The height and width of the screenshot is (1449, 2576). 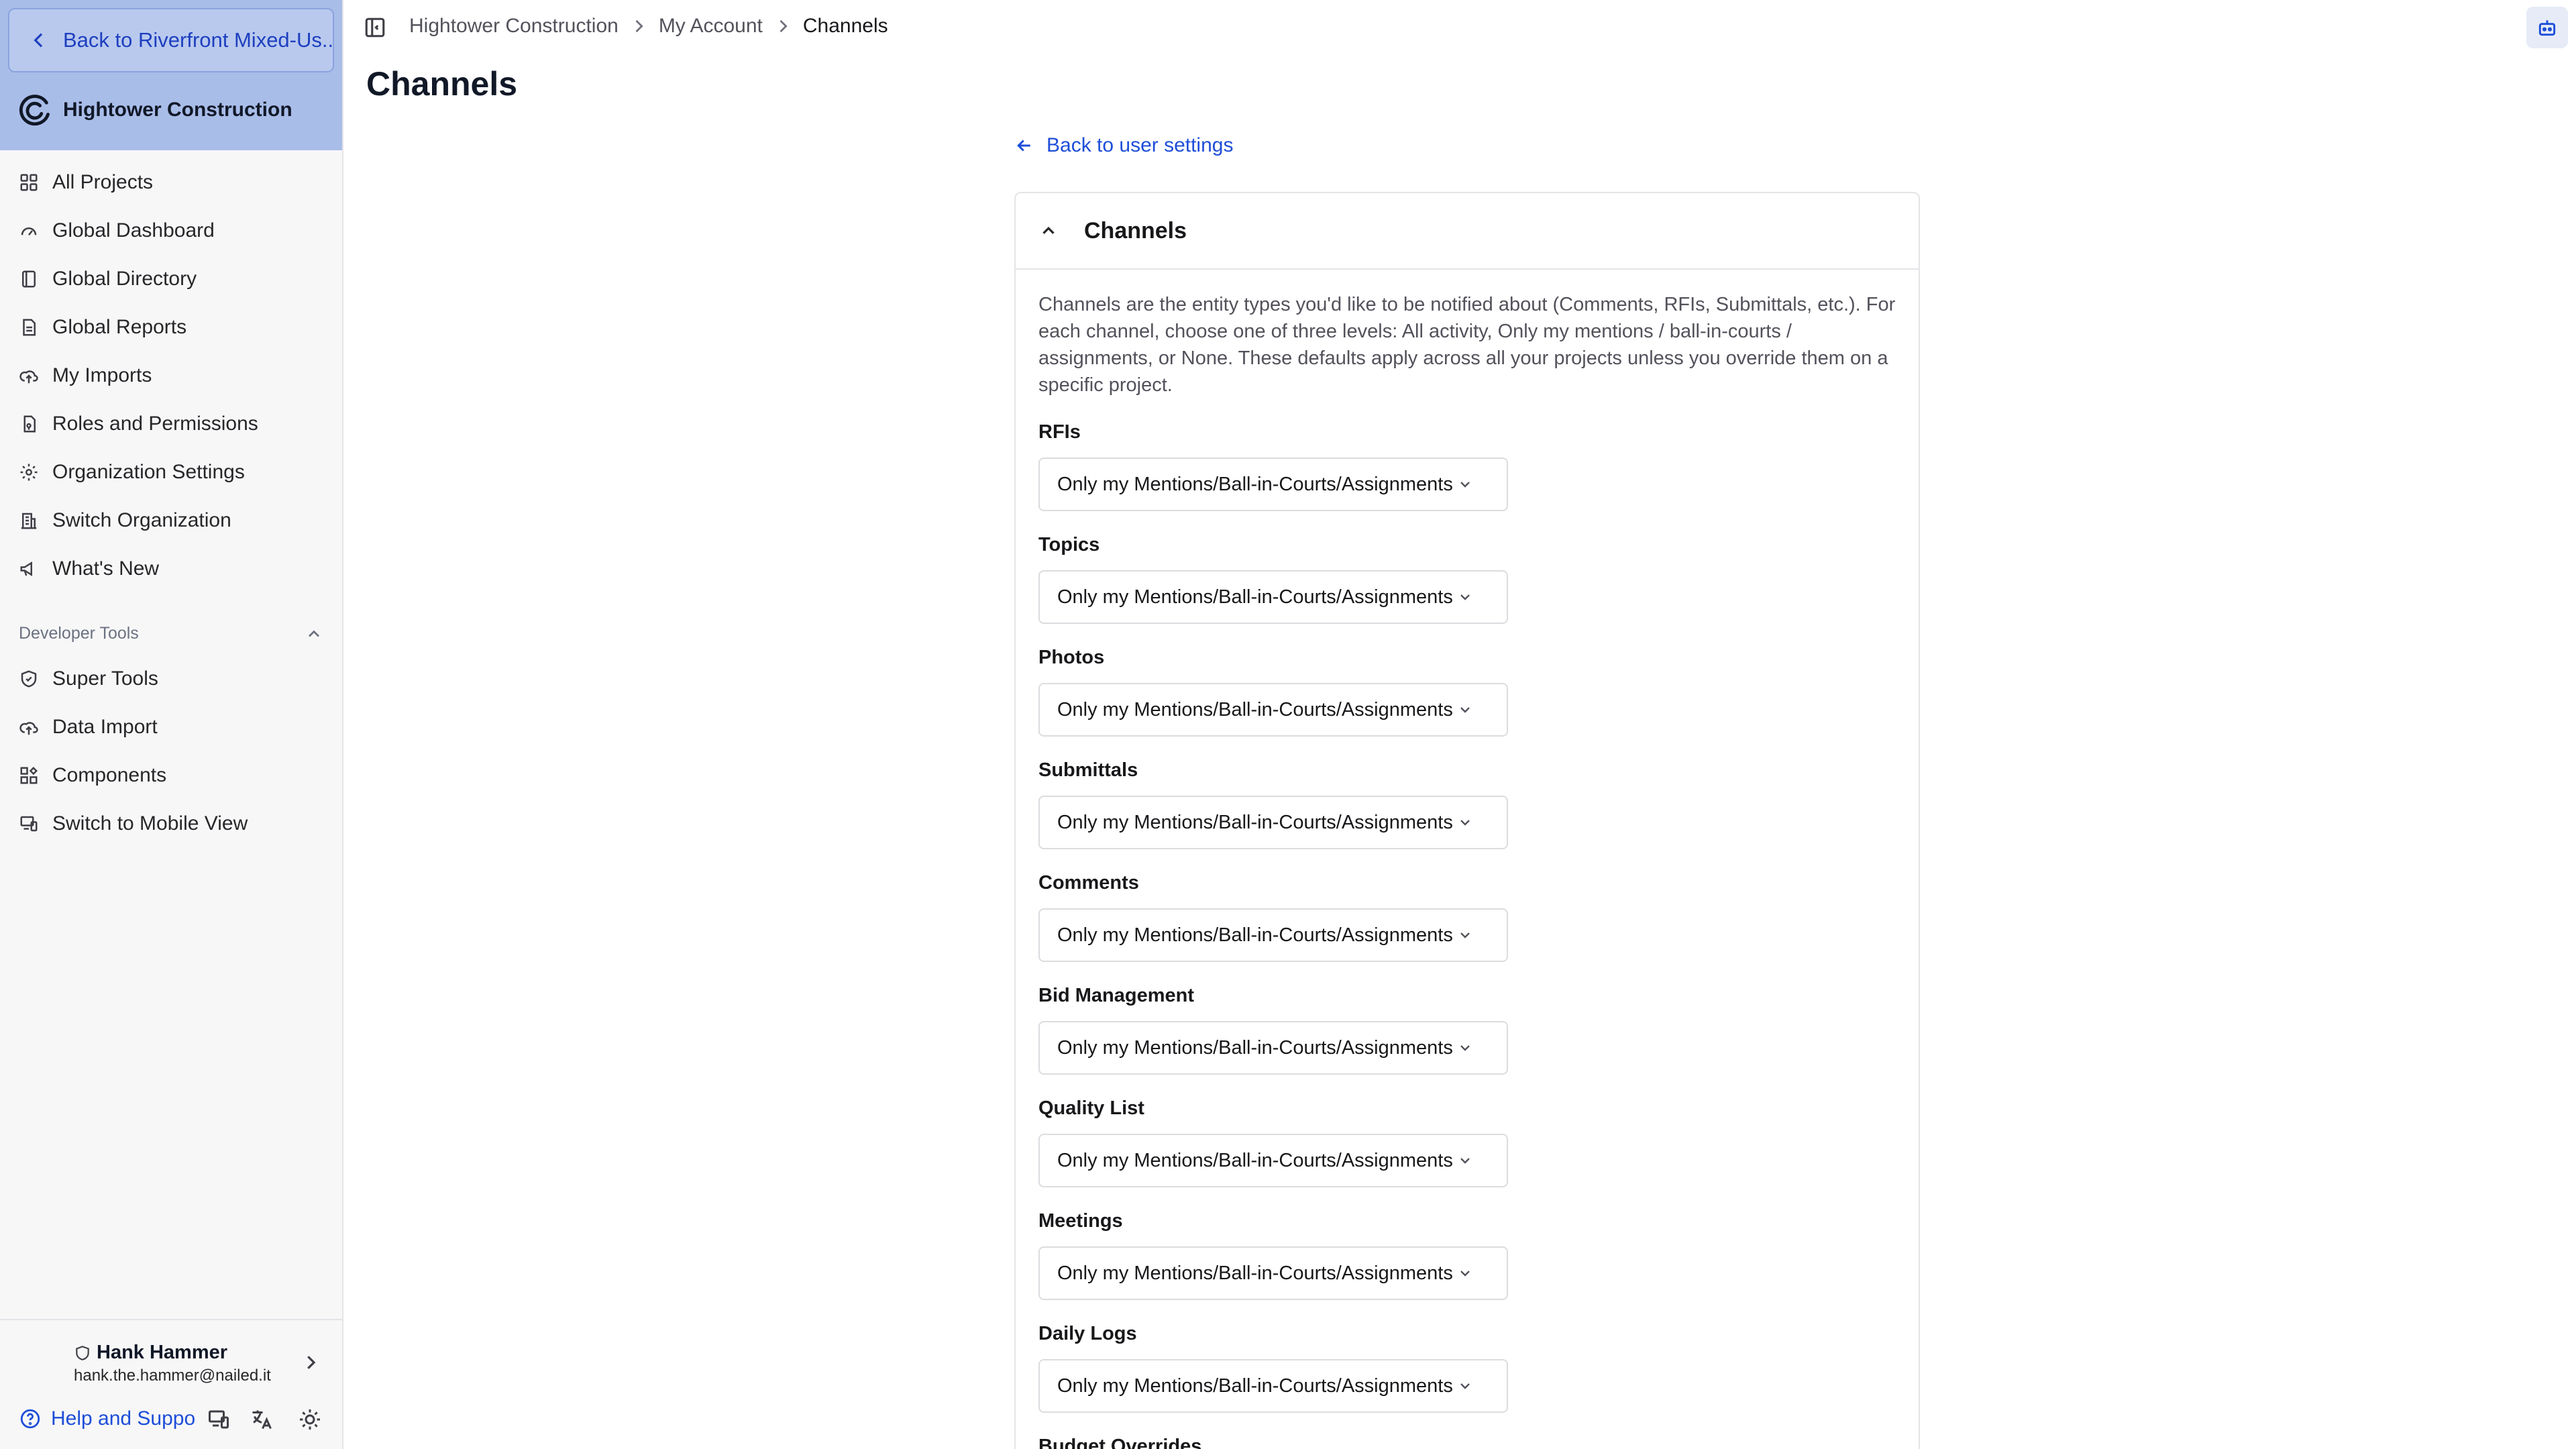 I want to click on nav-item-label: Switch to Mobile View, so click(x=150, y=823).